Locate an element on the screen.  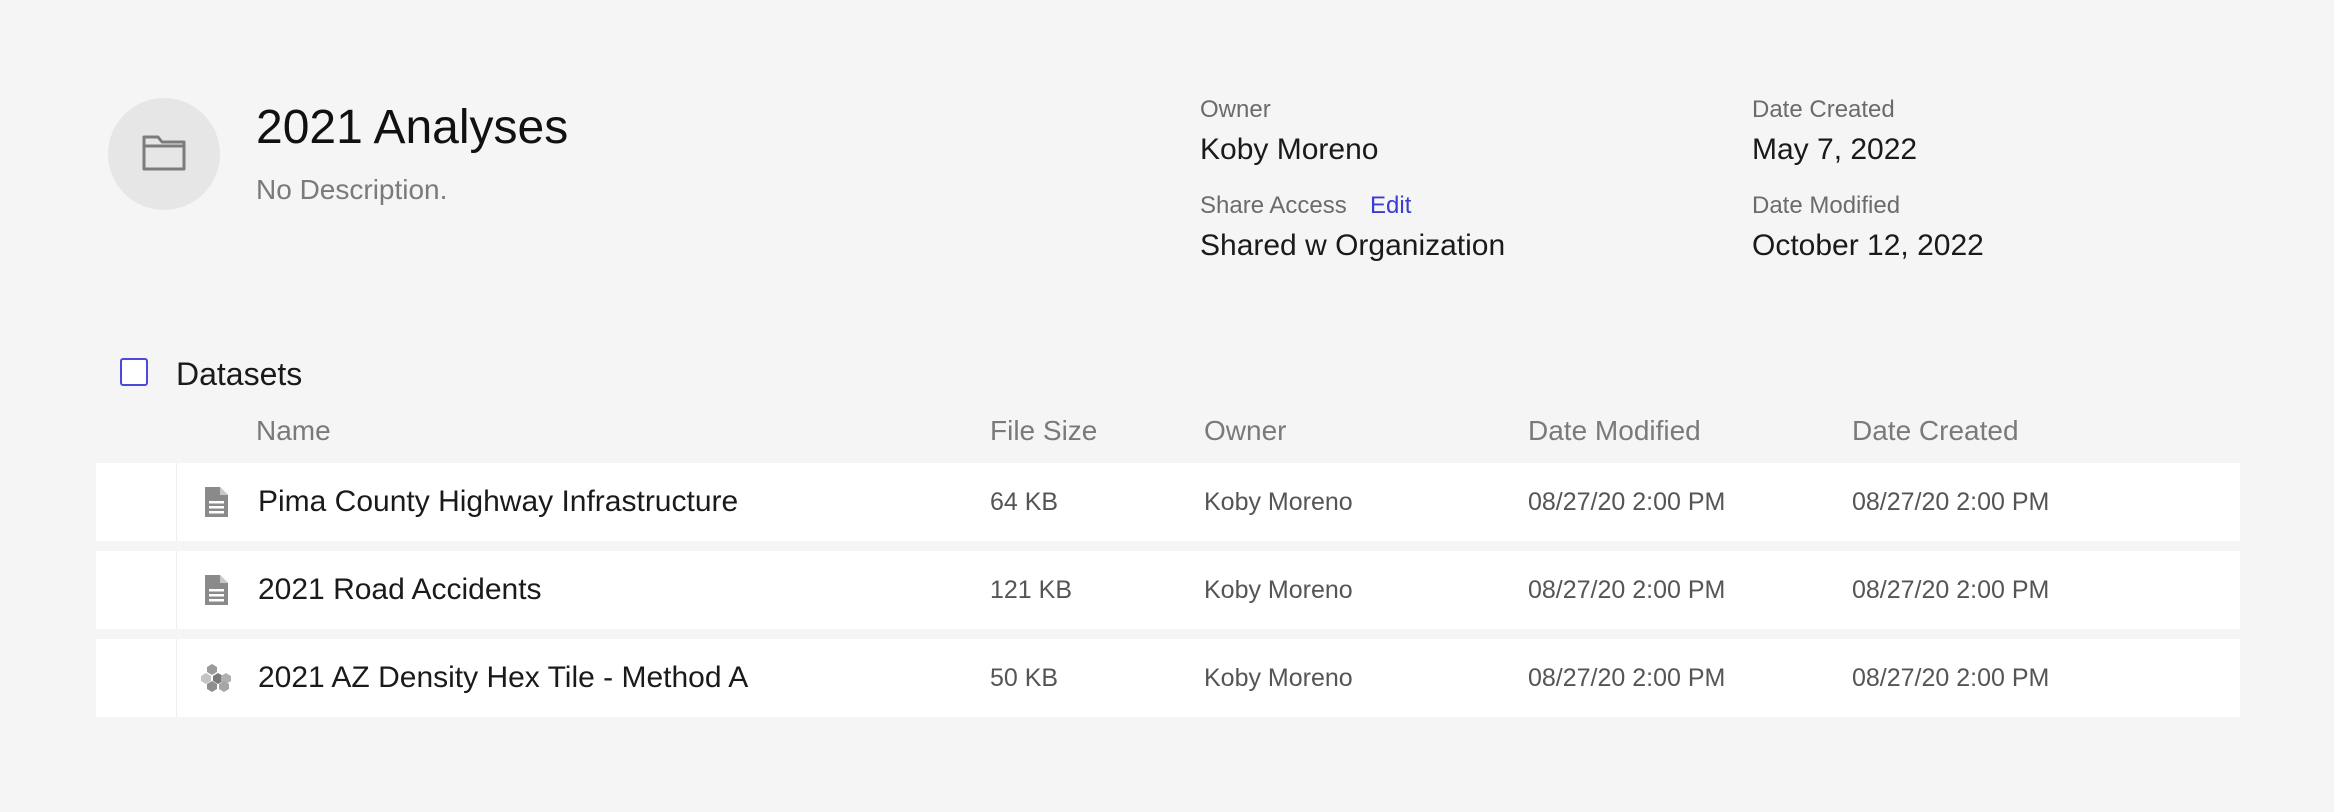
dataset-name: Pima County Highway Infrastructure is located at coordinates (498, 502).